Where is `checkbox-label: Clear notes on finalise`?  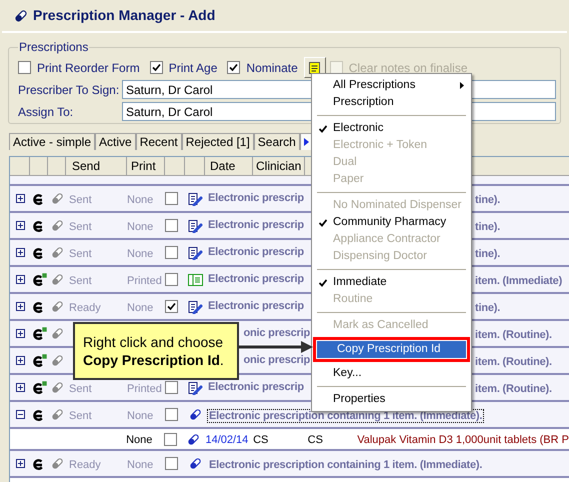
checkbox-label: Clear notes on finalise is located at coordinates (408, 68).